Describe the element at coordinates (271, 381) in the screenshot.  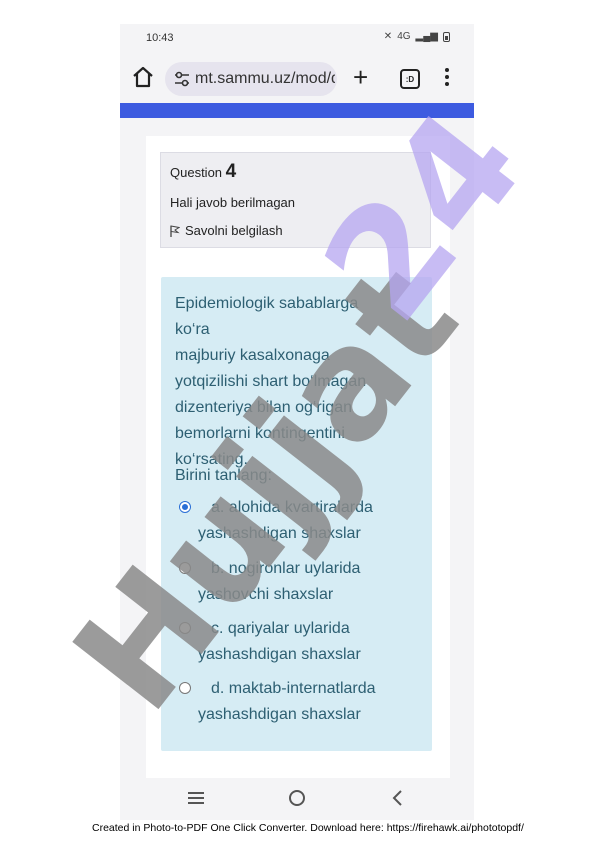
I see `question-text-line: yotqizilishi shart bo‘lmagan` at that location.